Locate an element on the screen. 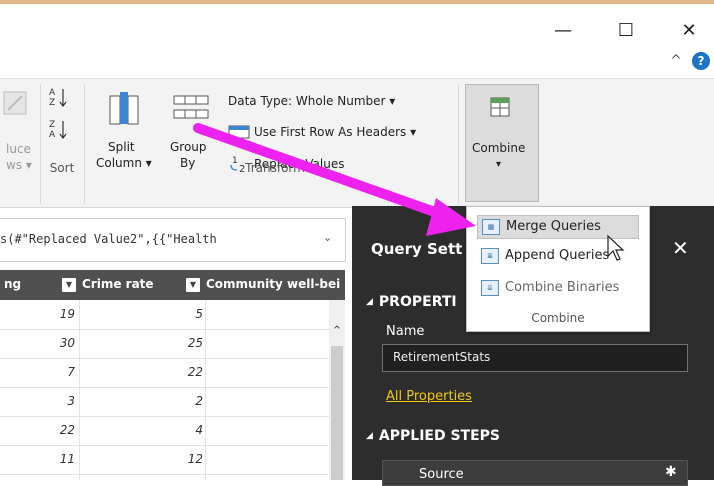 This screenshot has width=714, height=486. name-label: Name is located at coordinates (405, 331).